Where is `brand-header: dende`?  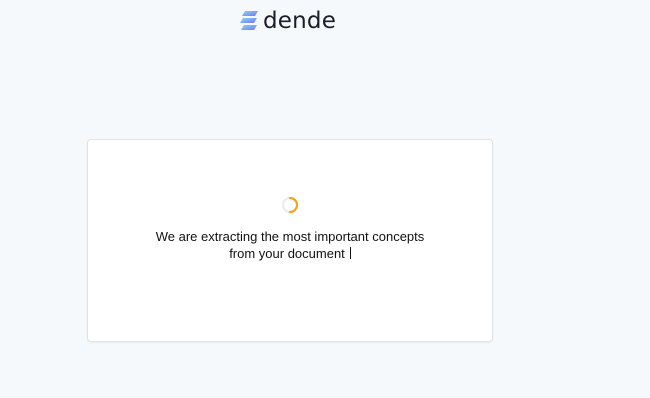
brand-header: dende is located at coordinates (288, 21).